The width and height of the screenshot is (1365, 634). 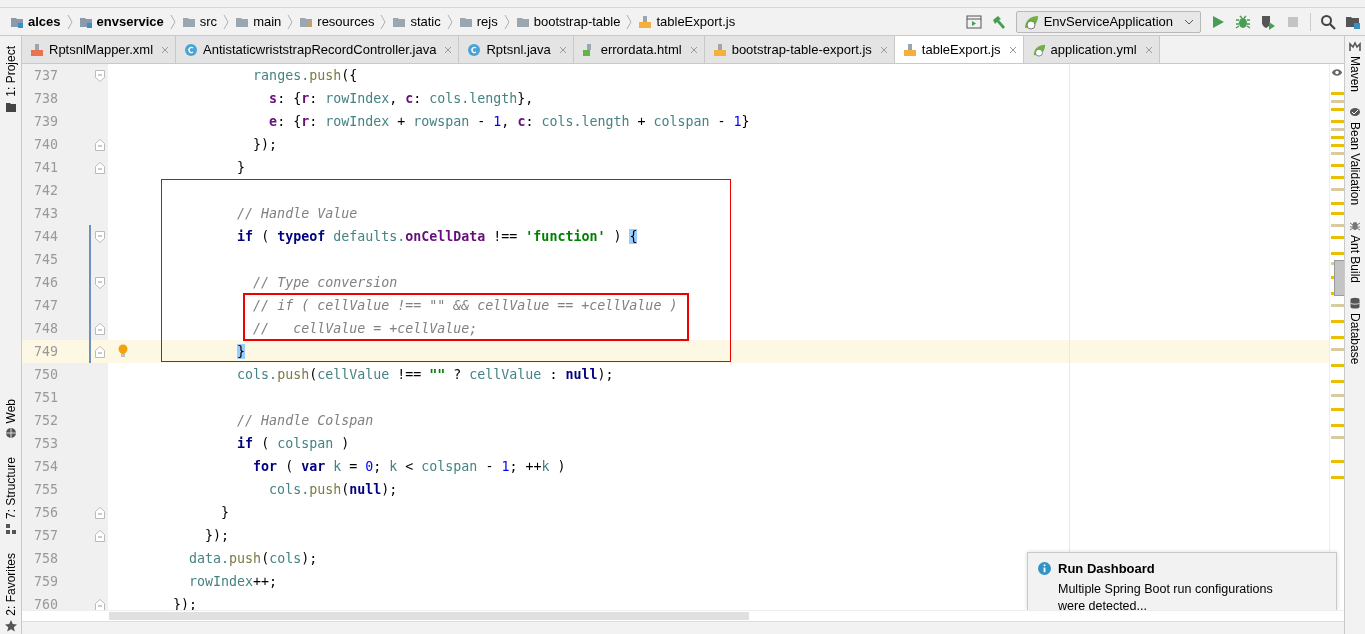 What do you see at coordinates (10, 419) in the screenshot?
I see `tool-window-button: Web` at bounding box center [10, 419].